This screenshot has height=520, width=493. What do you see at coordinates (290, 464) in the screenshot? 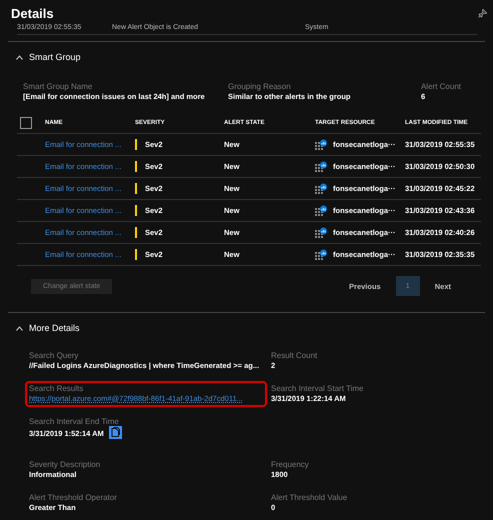
I see `field-label: Frequency` at bounding box center [290, 464].